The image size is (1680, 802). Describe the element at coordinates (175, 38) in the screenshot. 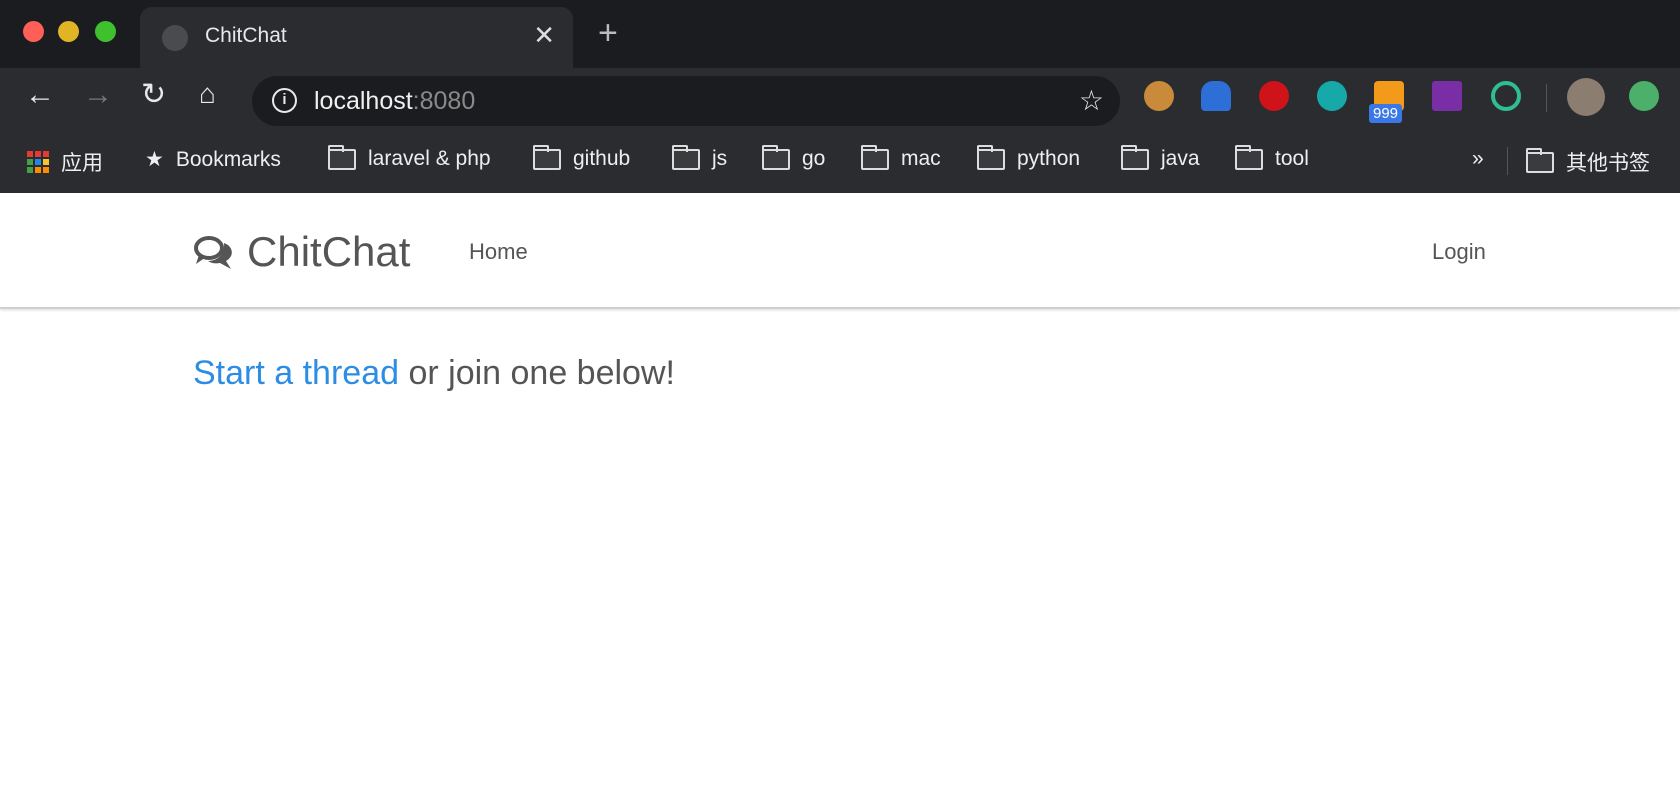

I see `globe-icon` at that location.